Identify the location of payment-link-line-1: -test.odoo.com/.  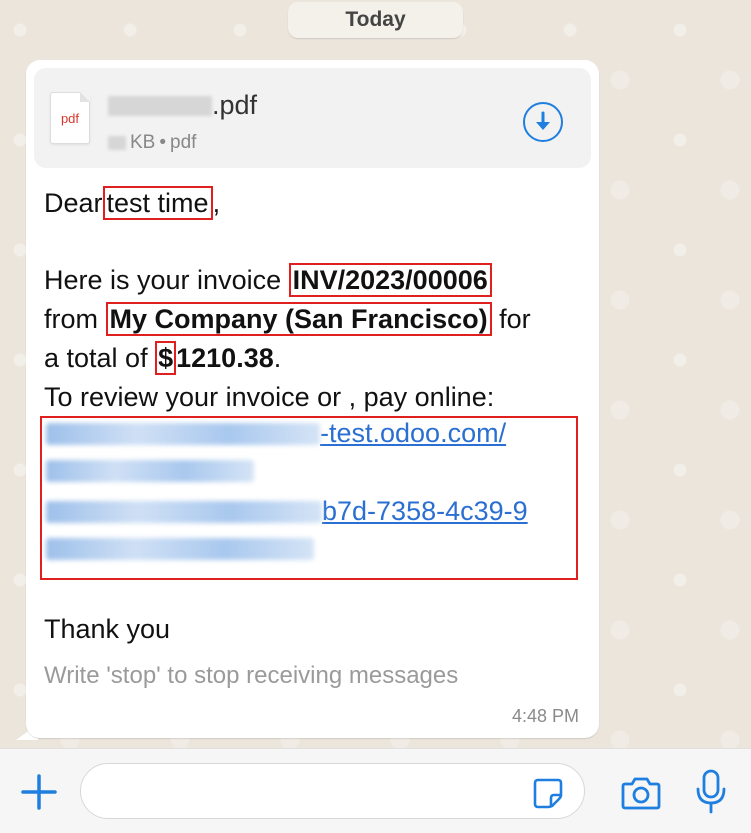
(276, 433).